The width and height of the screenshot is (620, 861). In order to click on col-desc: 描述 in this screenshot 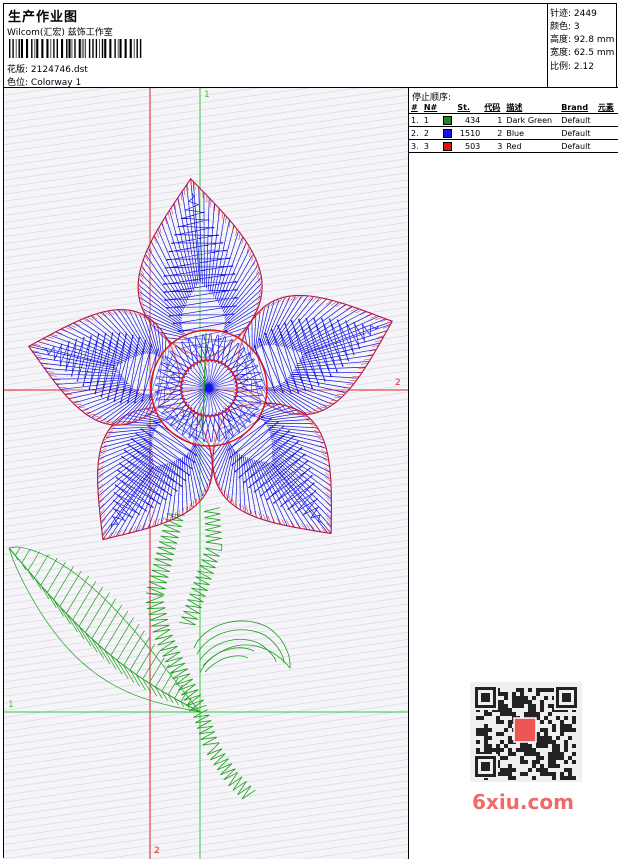, I will do `click(532, 107)`.